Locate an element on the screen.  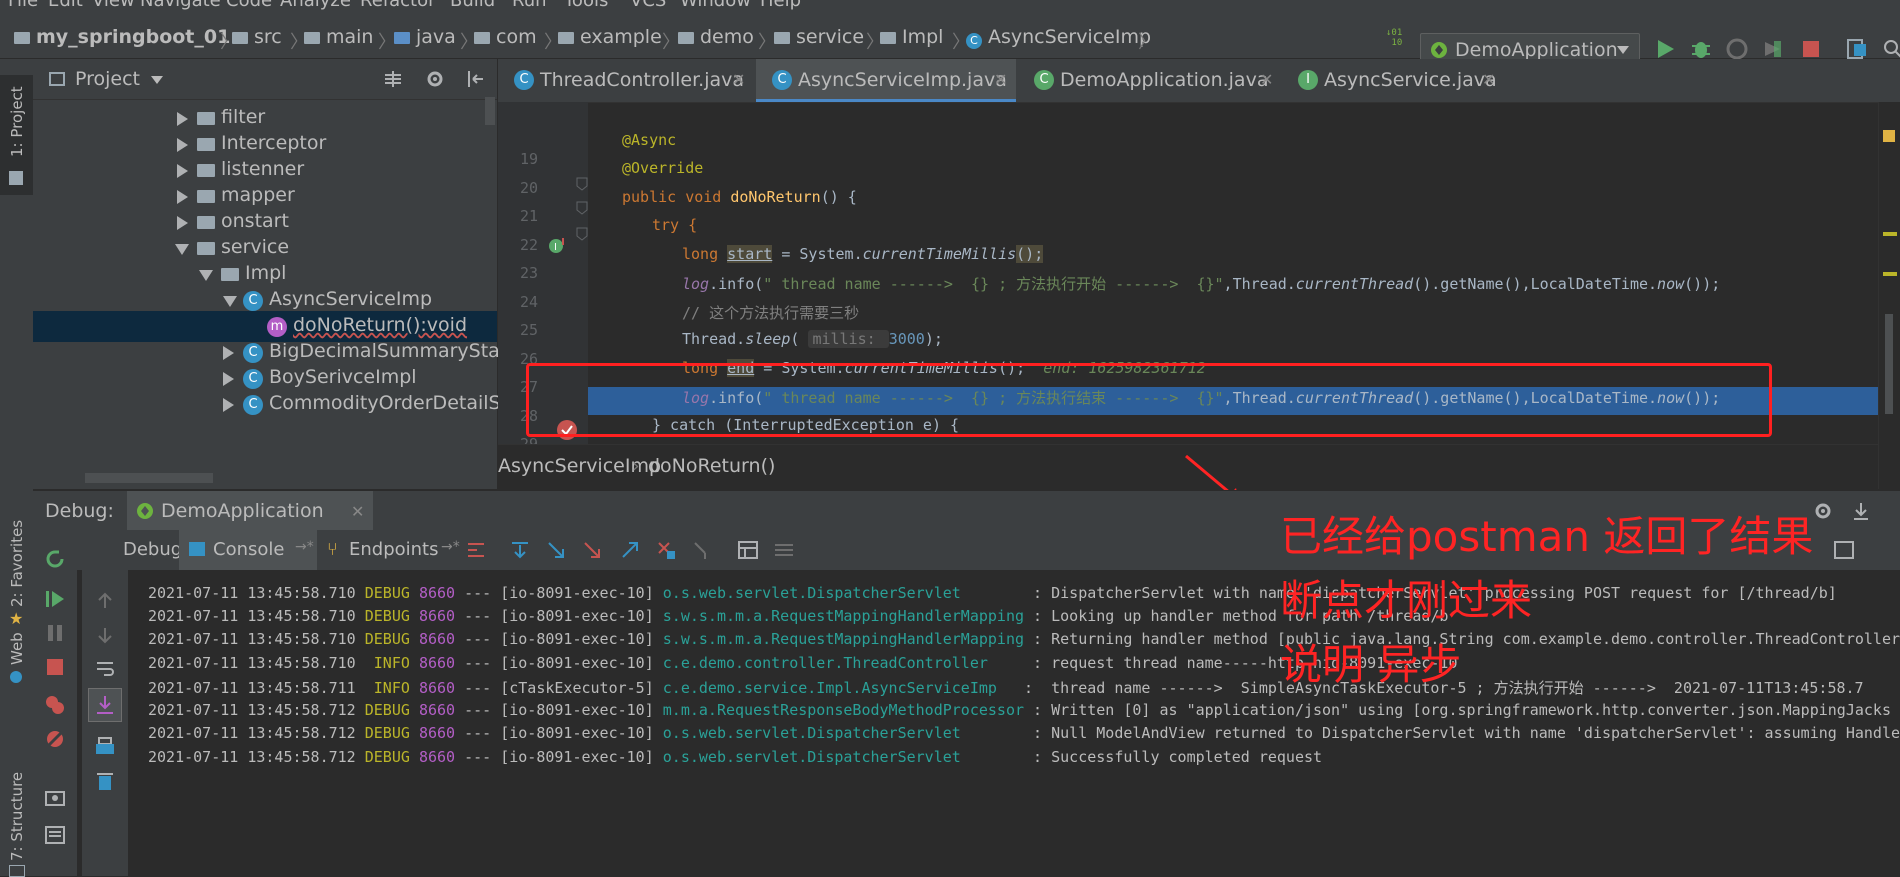
tab-asyncservice: I AsyncService.java ✕ is located at coordinates (1393, 80).